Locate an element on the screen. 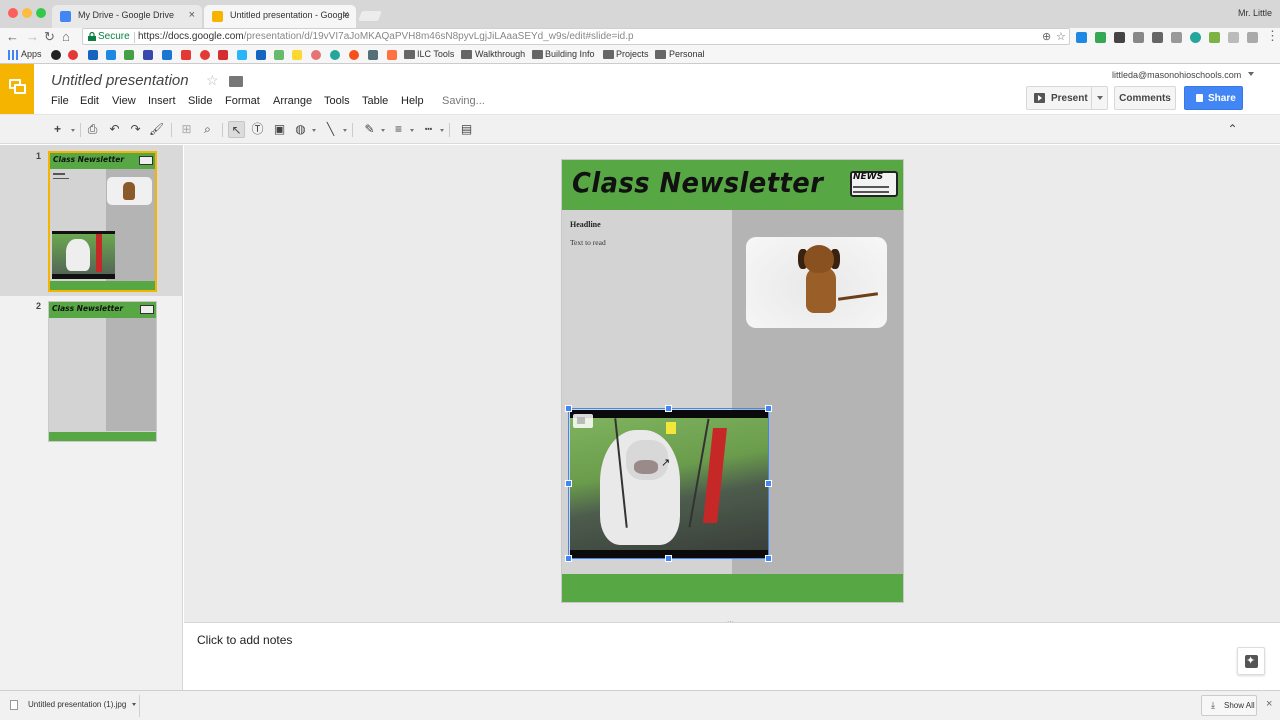 The height and width of the screenshot is (720, 1280). menu-edit: Edit is located at coordinates (89, 101).